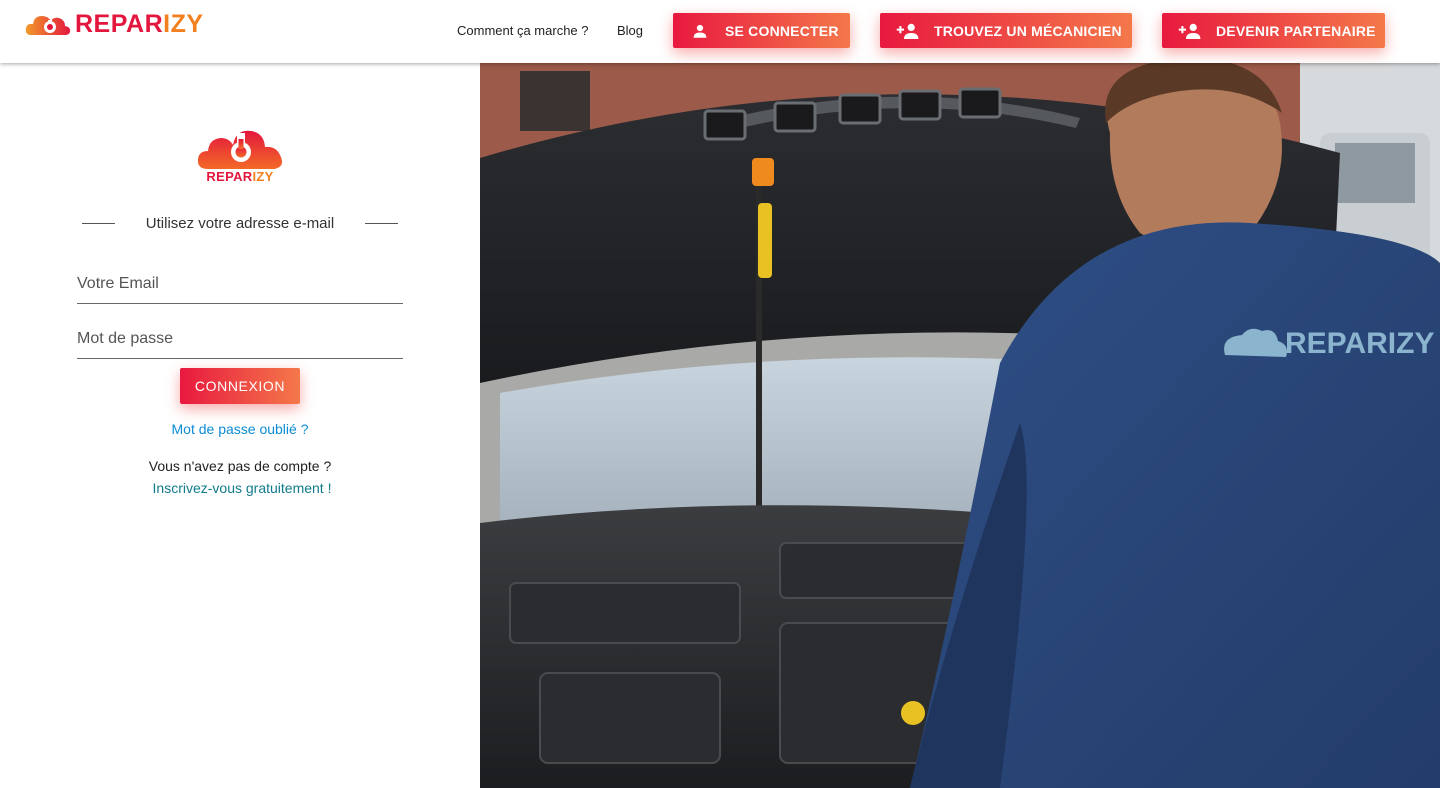  I want to click on brand-logo: REPARIZY, so click(114, 24).